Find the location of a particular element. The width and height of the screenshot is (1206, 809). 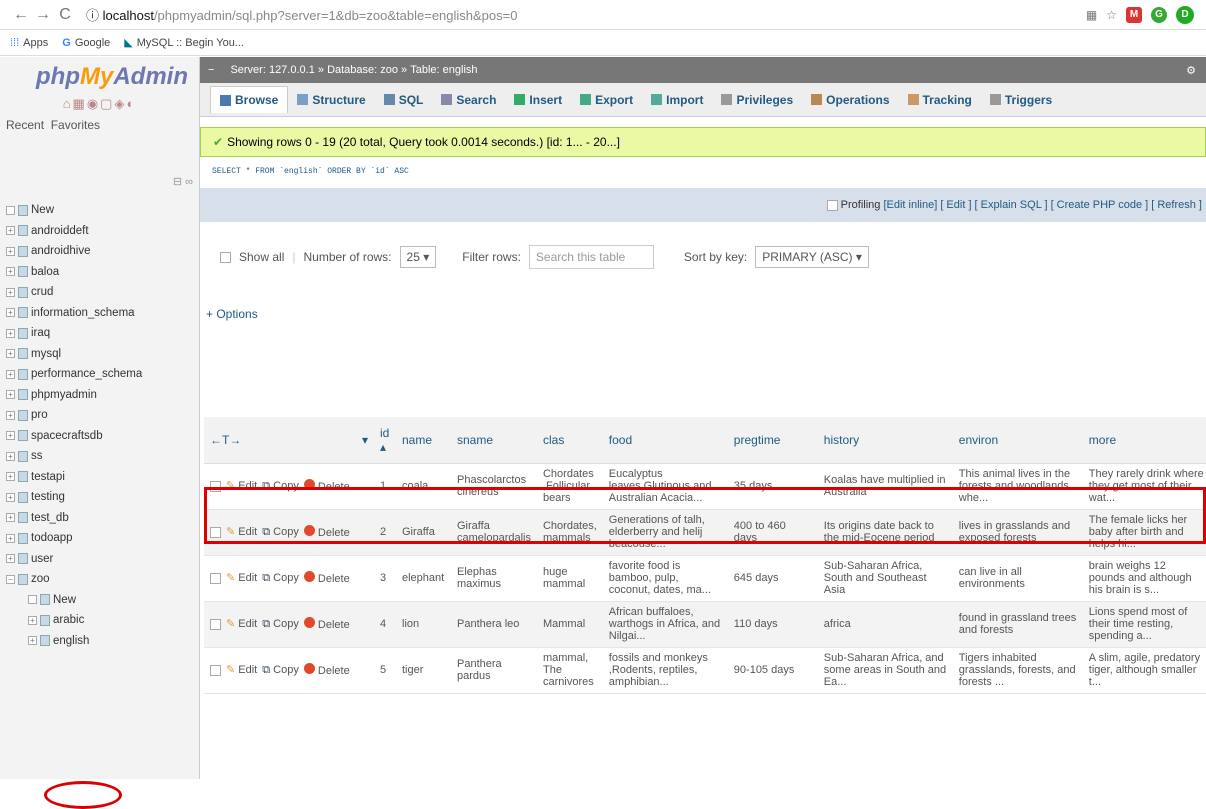

table-cell-history: africa is located at coordinates (885, 624).